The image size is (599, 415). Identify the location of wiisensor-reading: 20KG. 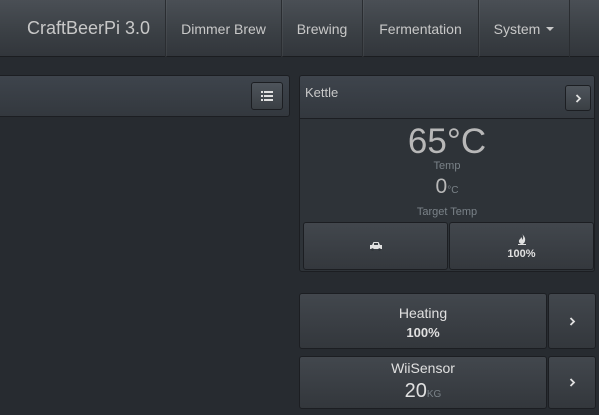
(423, 391).